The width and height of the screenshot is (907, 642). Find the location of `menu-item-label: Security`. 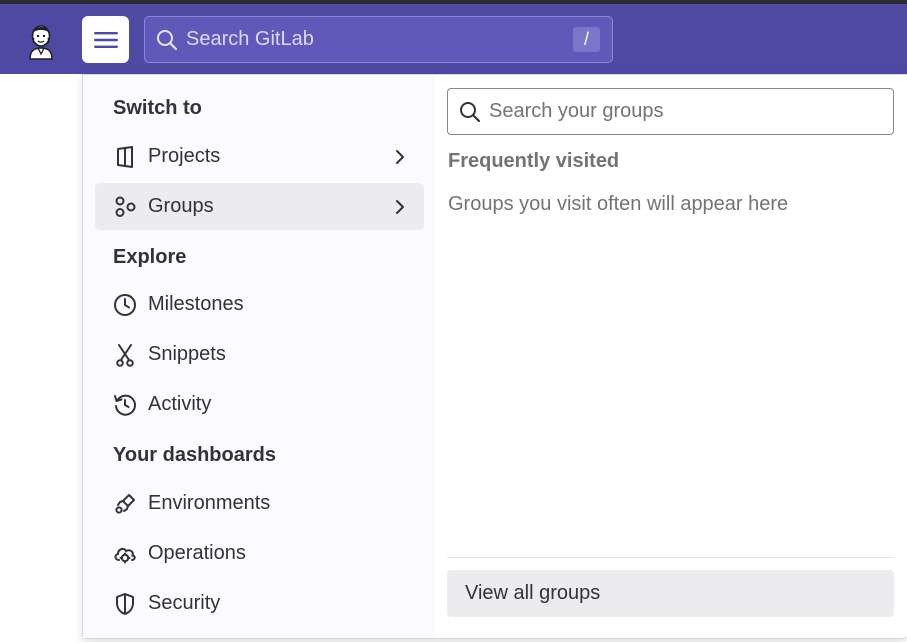

menu-item-label: Security is located at coordinates (184, 603).